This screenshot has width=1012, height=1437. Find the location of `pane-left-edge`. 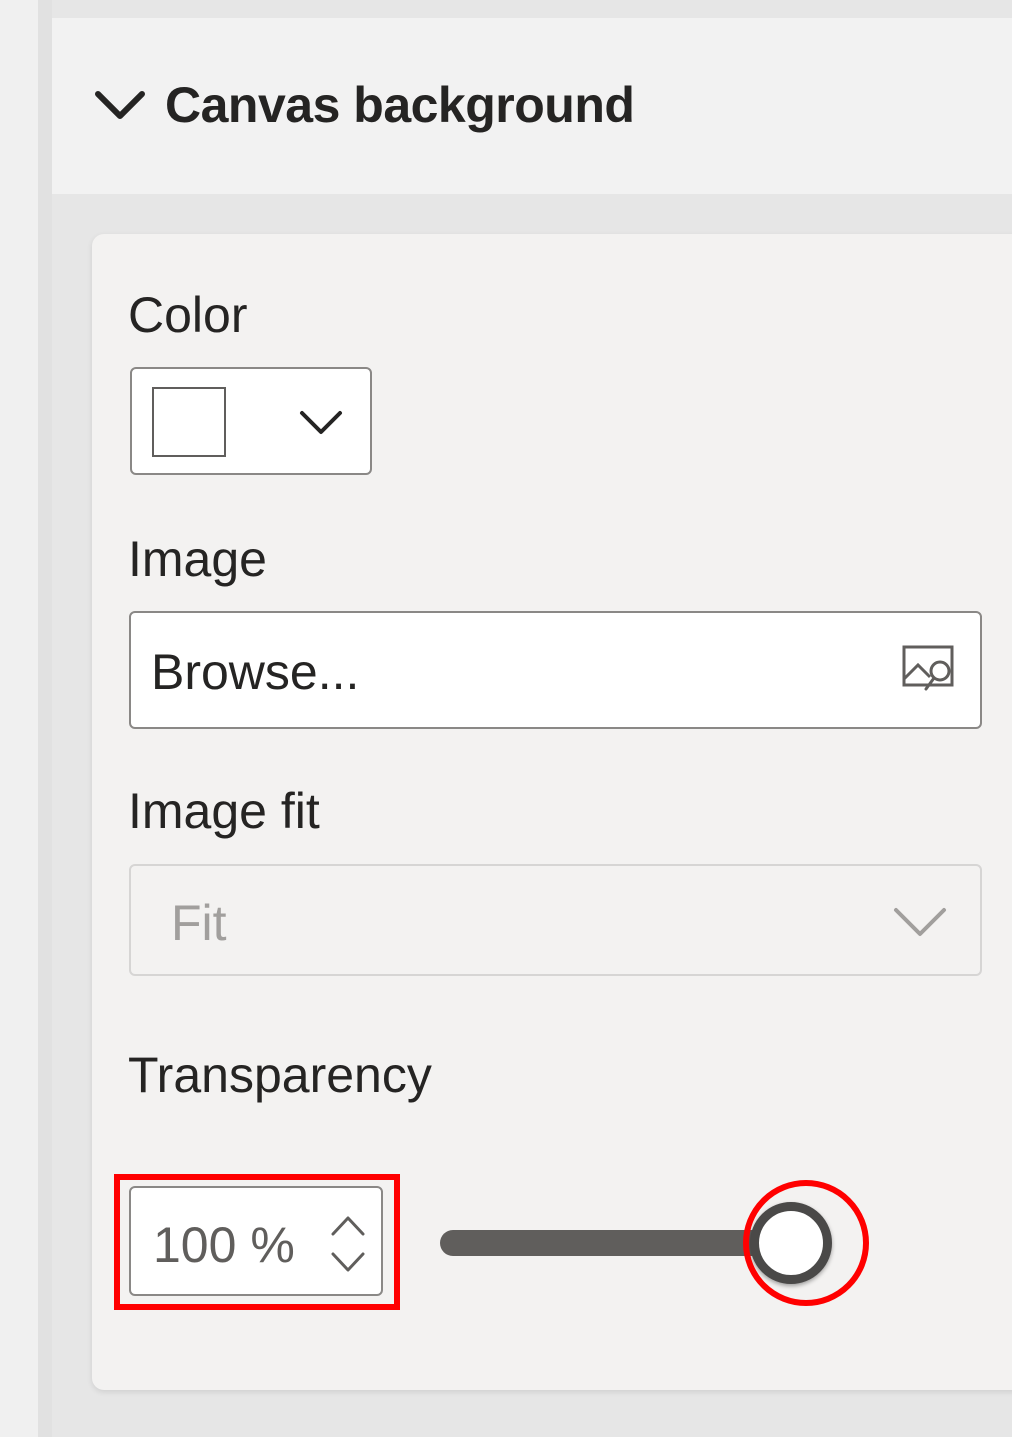

pane-left-edge is located at coordinates (19, 718).